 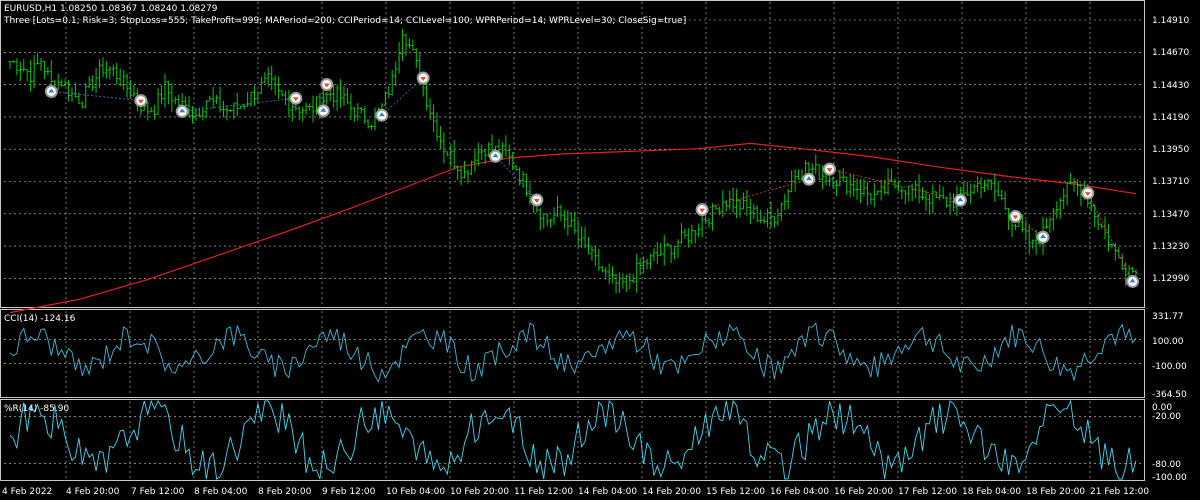 I want to click on time-label: 15 Feb 12:00, so click(x=735, y=492).